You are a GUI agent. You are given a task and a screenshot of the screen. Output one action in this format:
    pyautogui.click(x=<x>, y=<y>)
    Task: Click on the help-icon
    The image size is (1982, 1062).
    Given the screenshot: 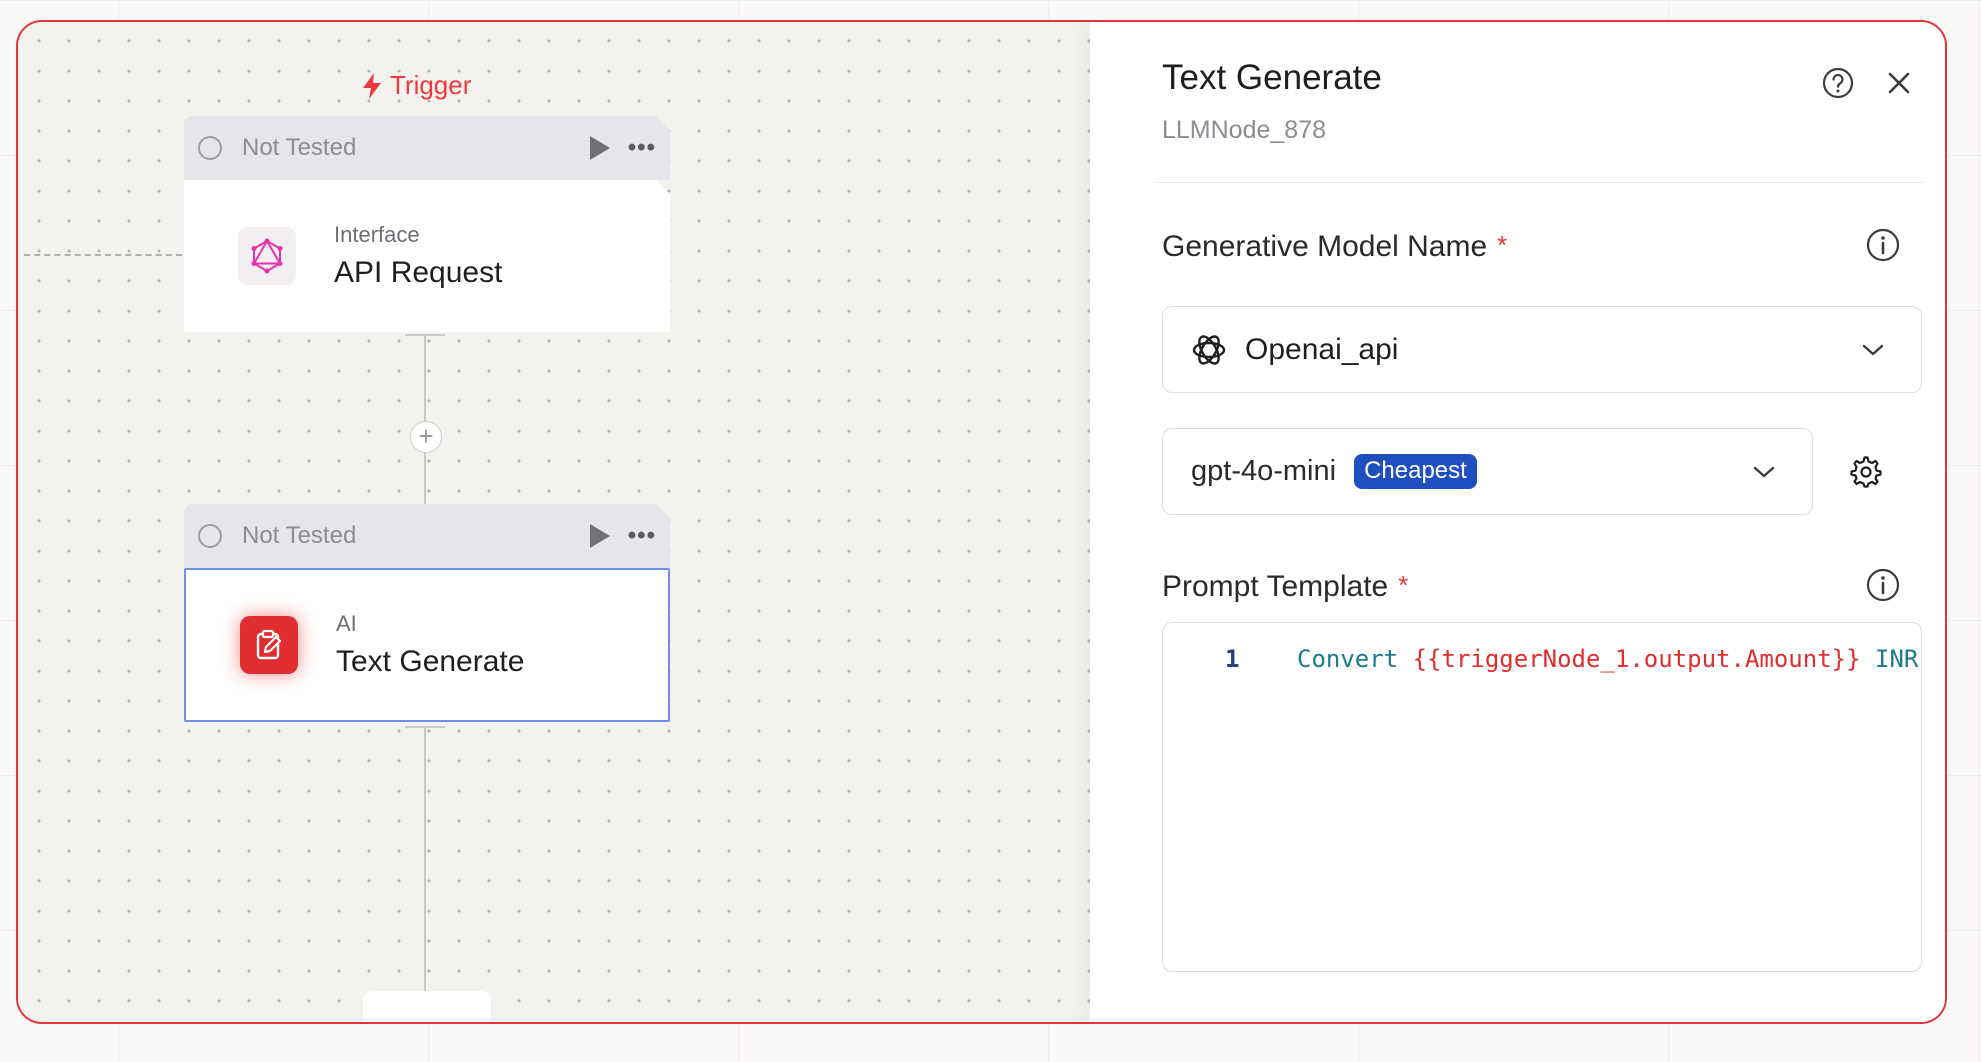 What is the action you would take?
    pyautogui.click(x=1838, y=83)
    